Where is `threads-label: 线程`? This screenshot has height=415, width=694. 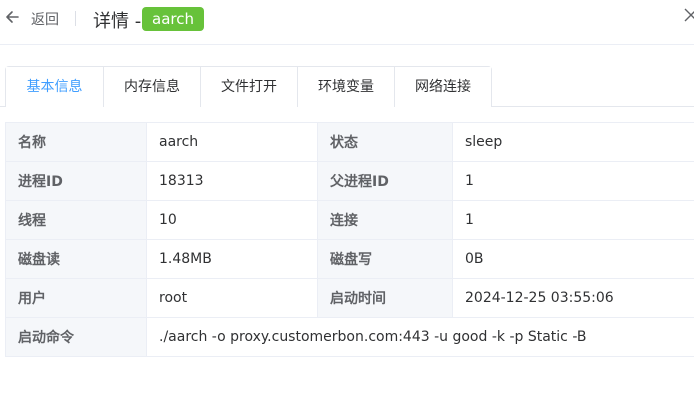 threads-label: 线程 is located at coordinates (76, 220).